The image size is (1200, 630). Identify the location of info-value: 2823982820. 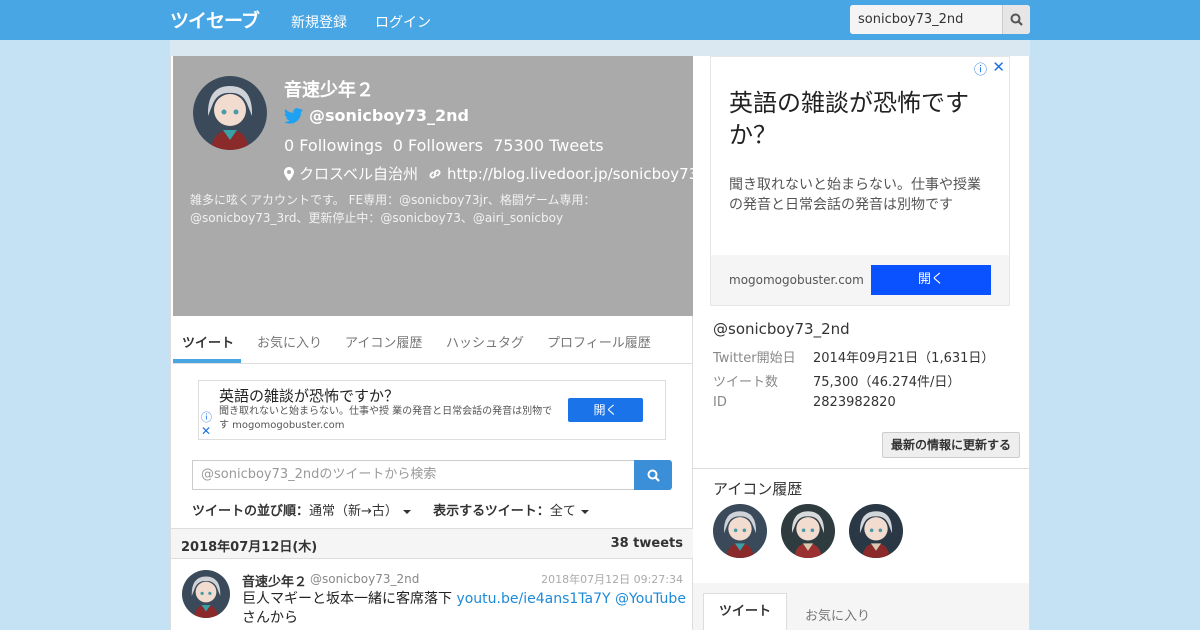
(854, 402).